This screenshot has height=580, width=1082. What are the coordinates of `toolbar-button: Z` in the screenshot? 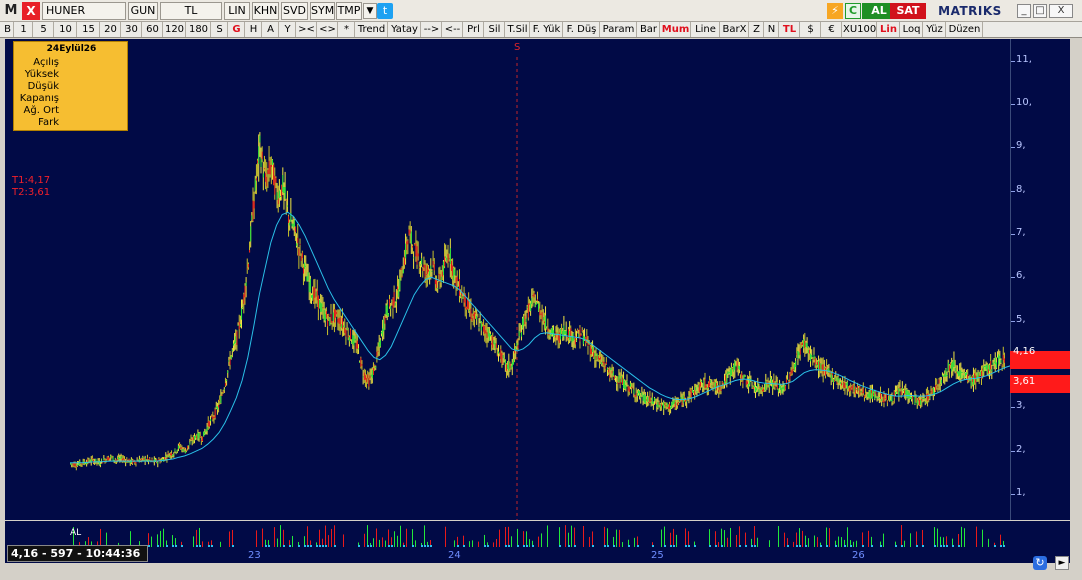 It's located at (757, 29).